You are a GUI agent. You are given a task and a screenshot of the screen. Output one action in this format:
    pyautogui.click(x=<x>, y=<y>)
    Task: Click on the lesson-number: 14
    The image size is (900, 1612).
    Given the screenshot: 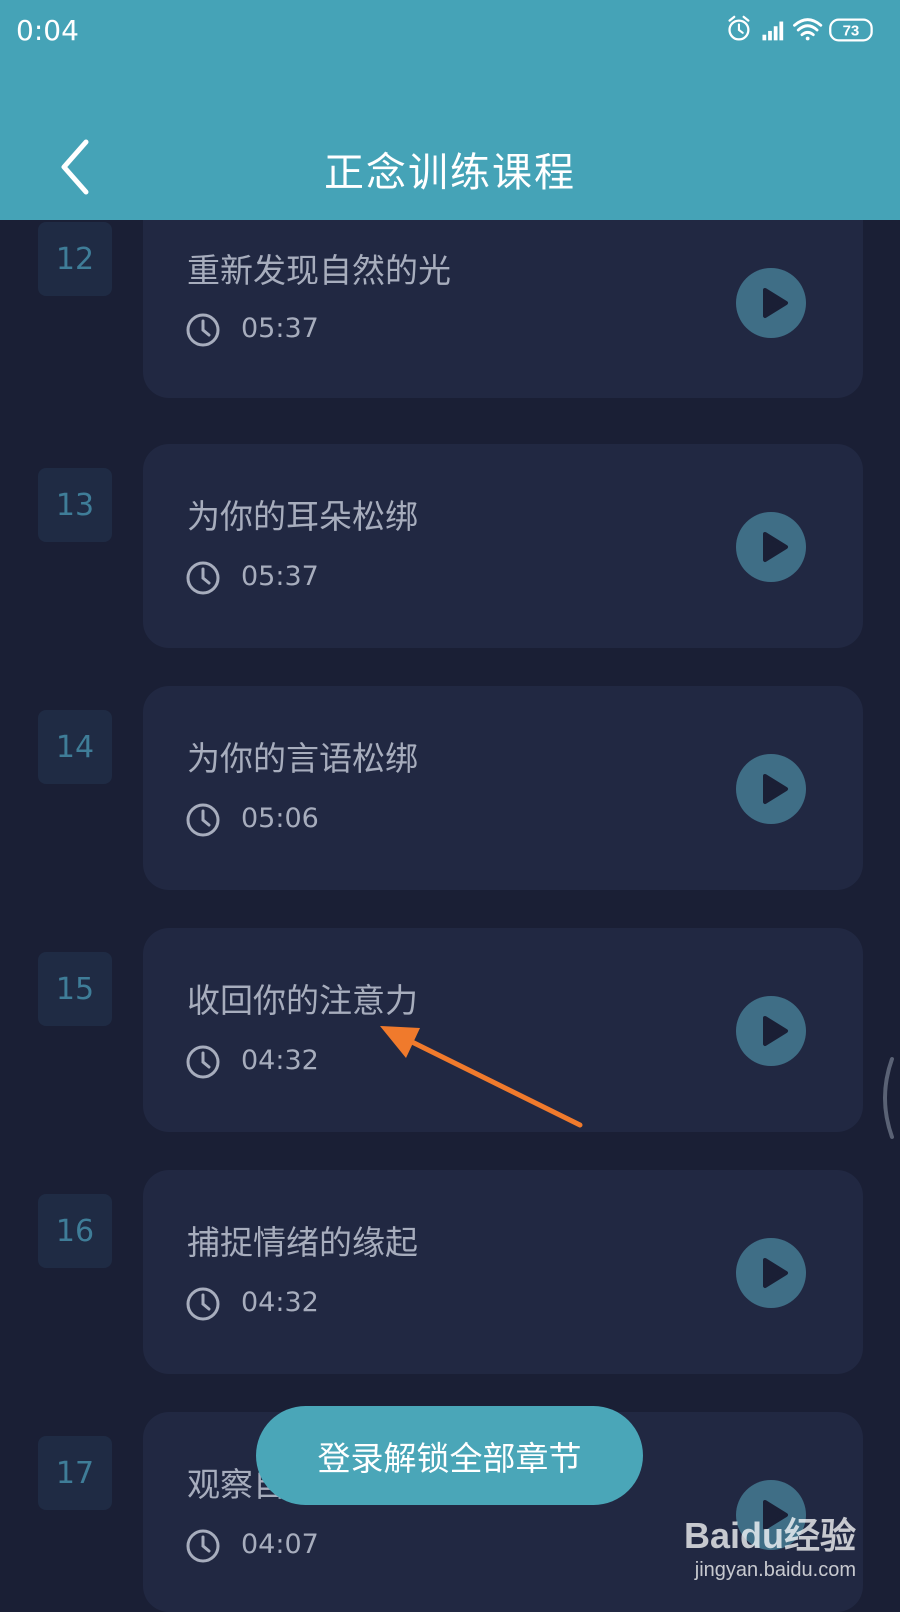 What is the action you would take?
    pyautogui.click(x=75, y=747)
    